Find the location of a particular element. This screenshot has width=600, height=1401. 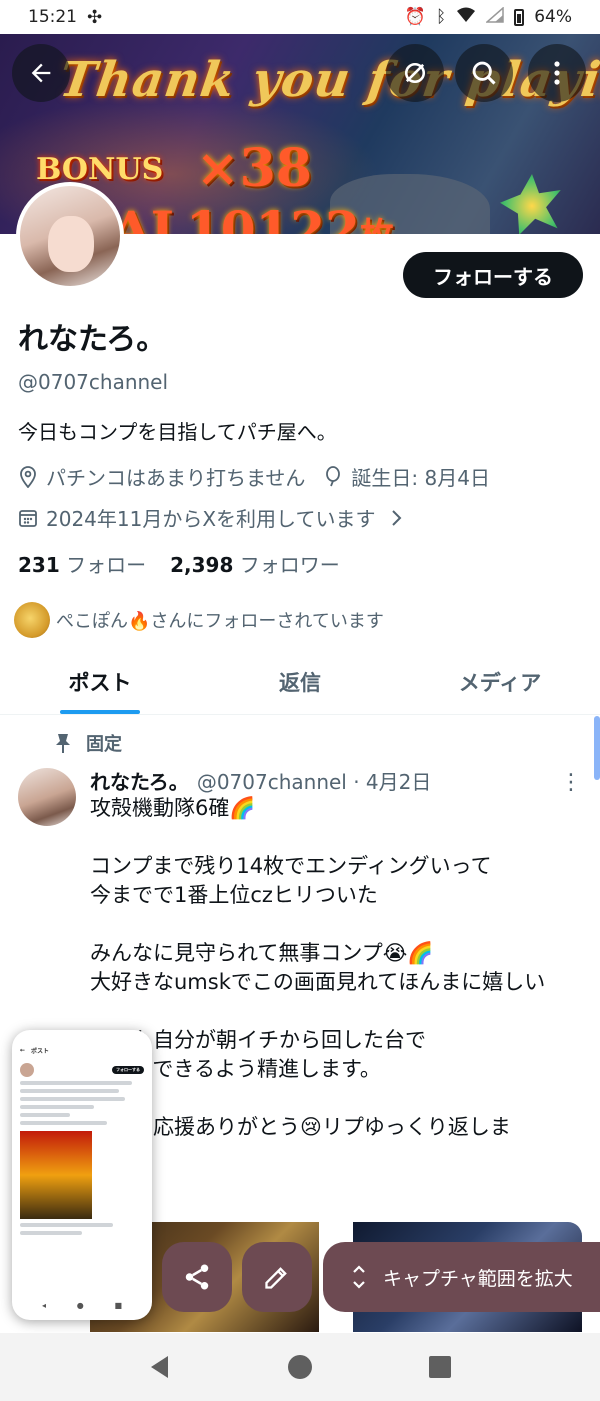

bluetooth-icon: ᛒ is located at coordinates (441, 17).